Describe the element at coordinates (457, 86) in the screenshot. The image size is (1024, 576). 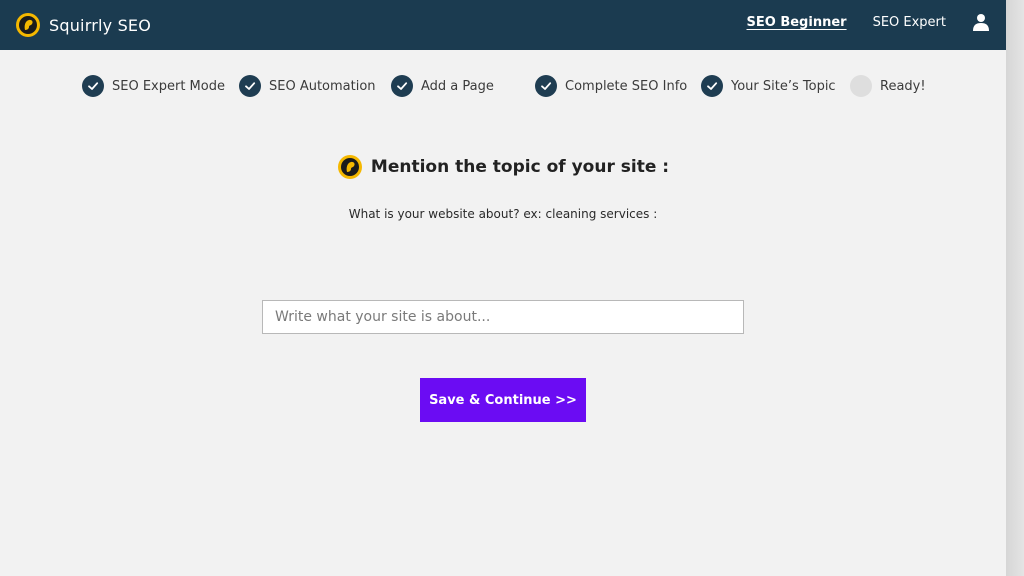
I see `step-label: Add a Page` at that location.